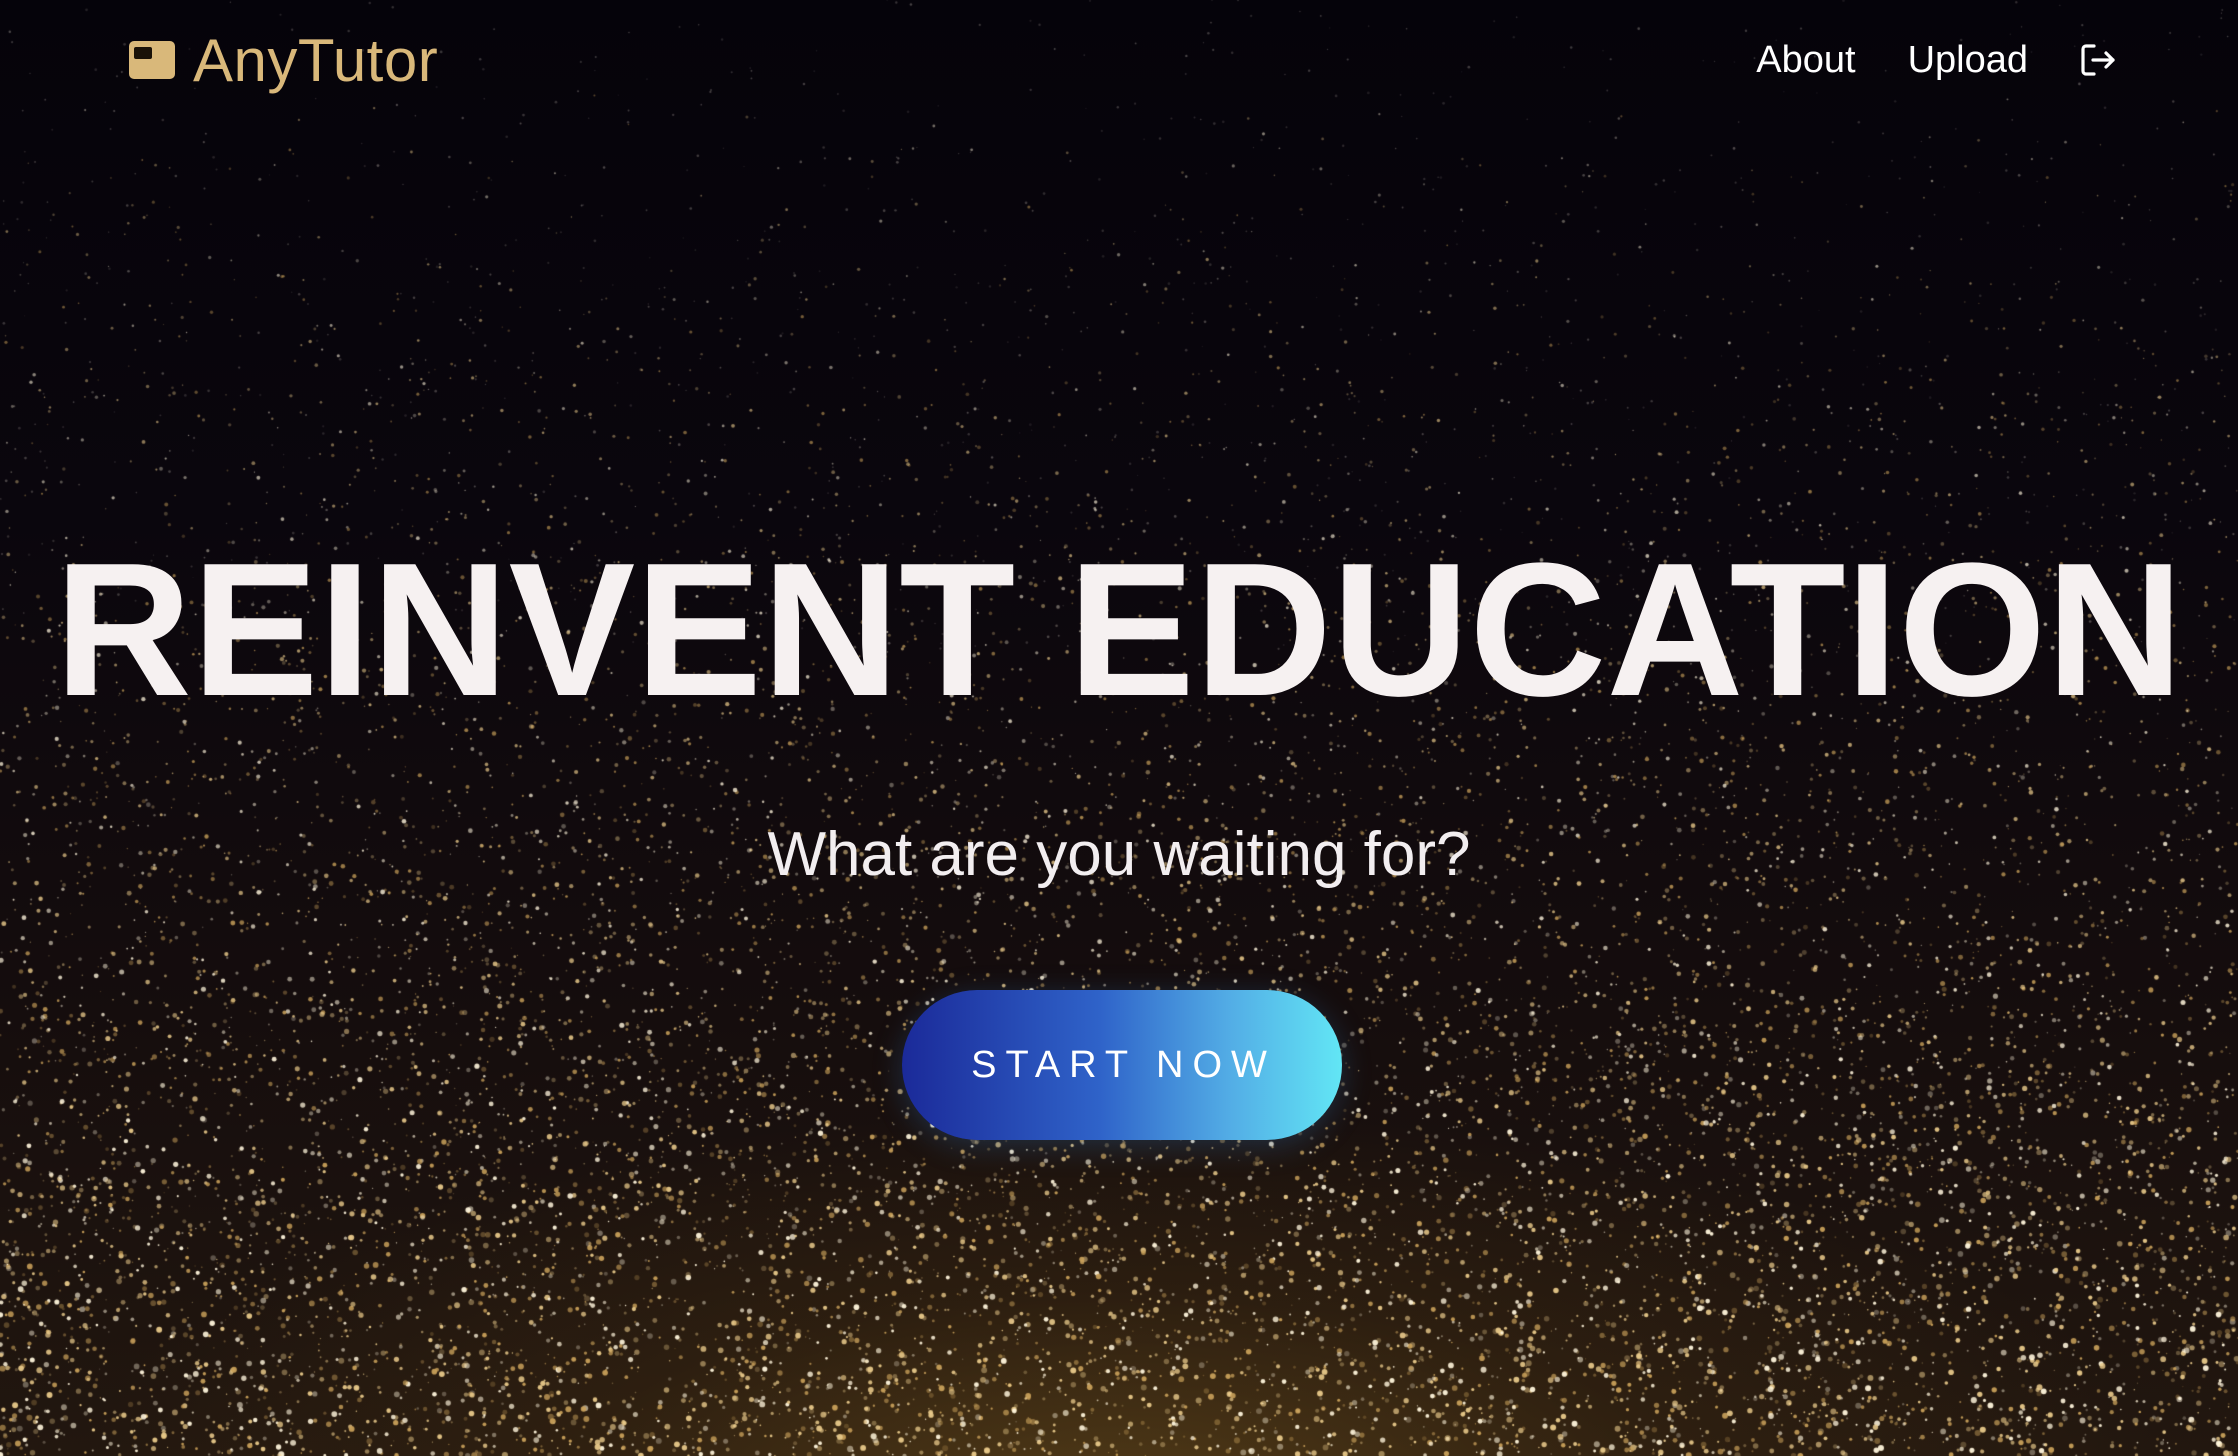  I want to click on start-now-button: START NOW, so click(1122, 1065).